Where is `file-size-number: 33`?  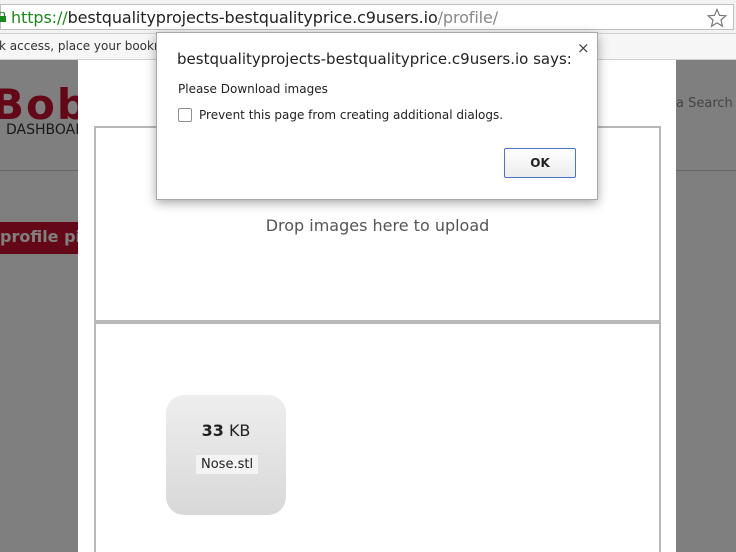 file-size-number: 33 is located at coordinates (212, 430).